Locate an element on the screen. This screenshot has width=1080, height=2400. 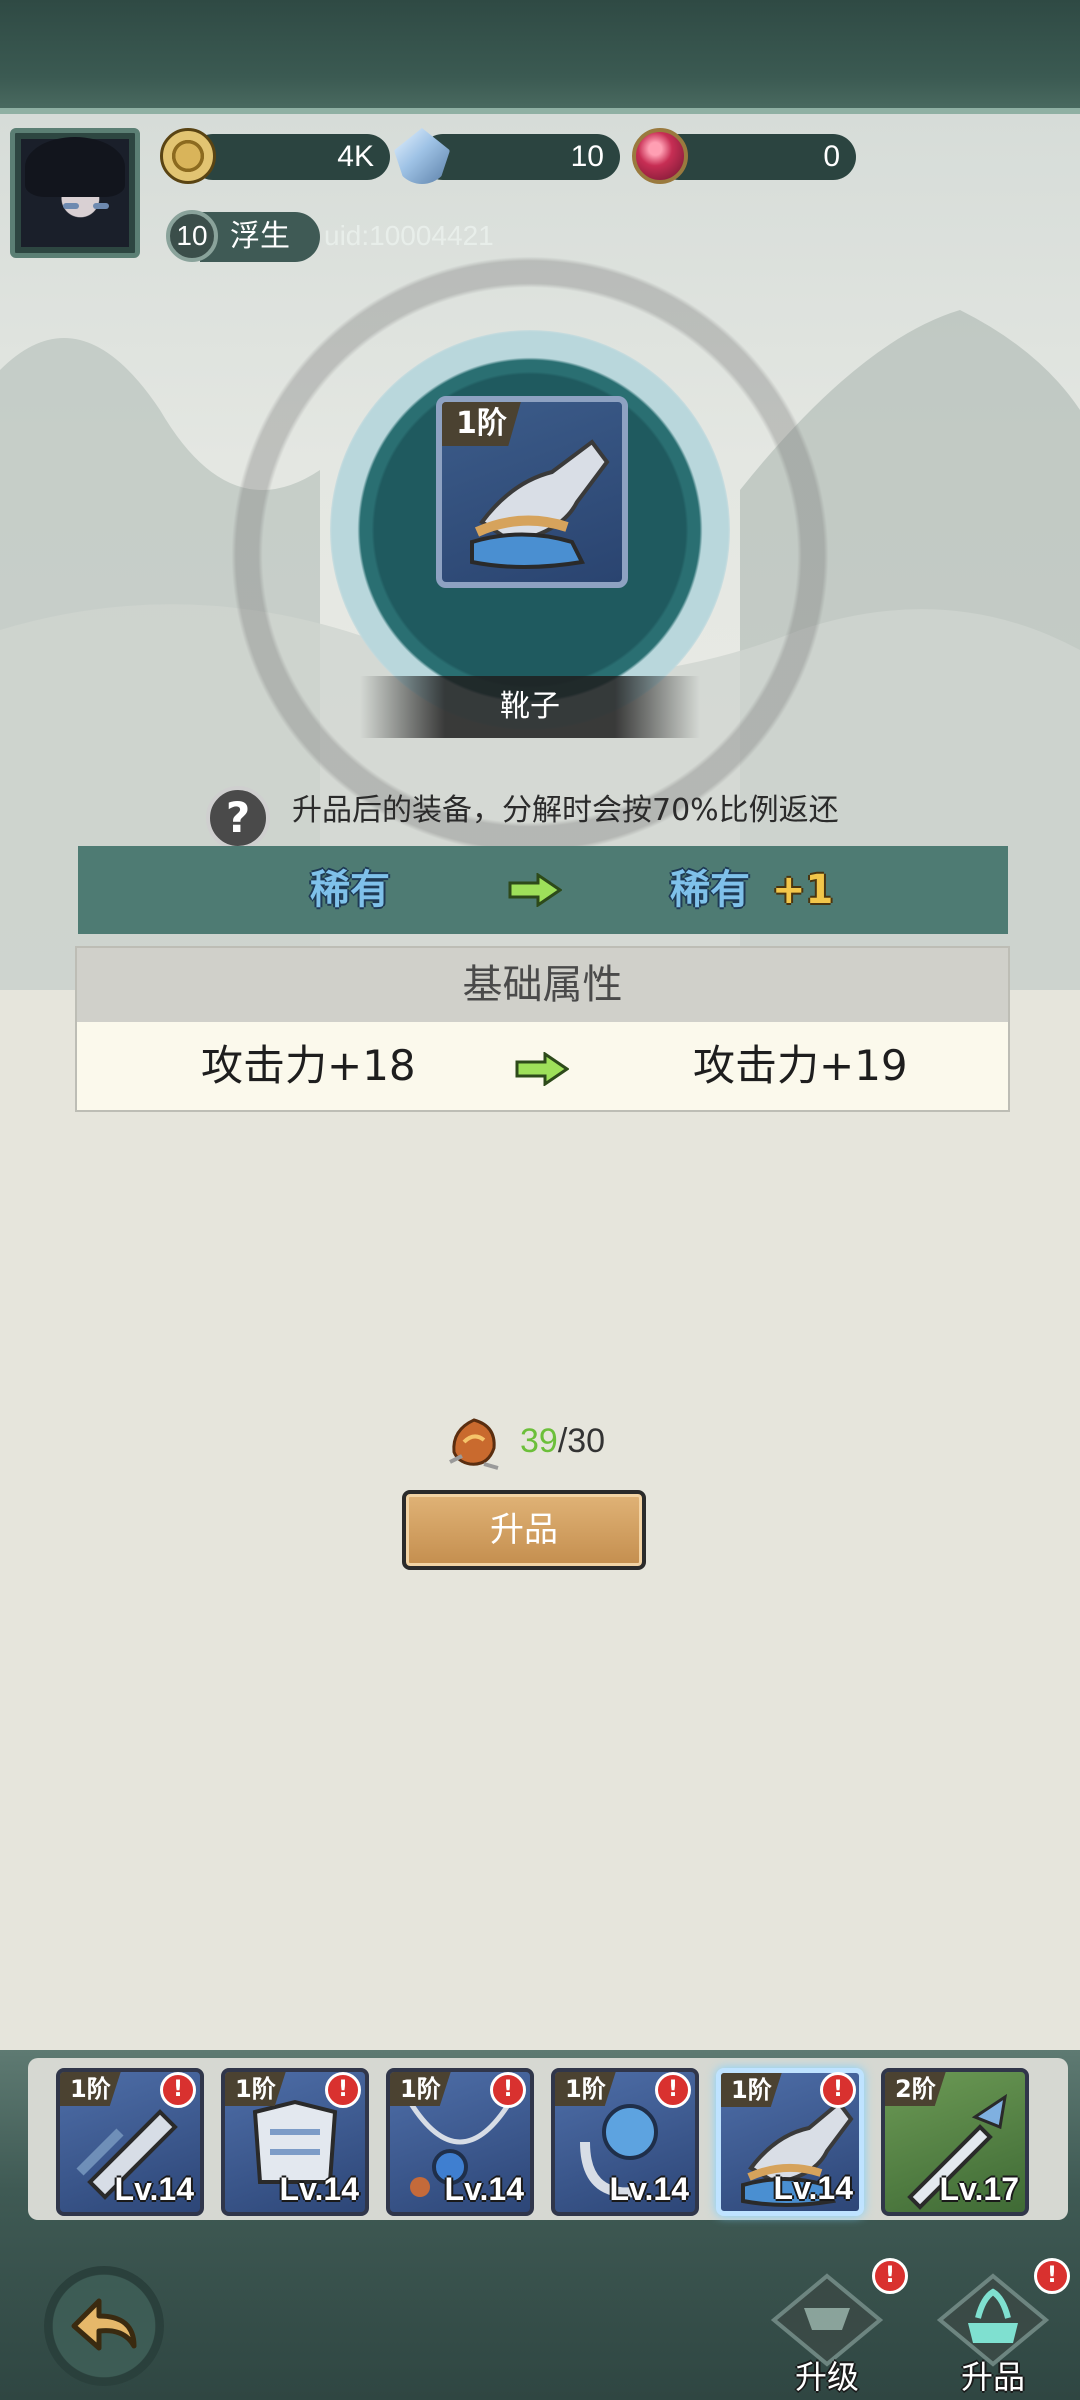
attribute-row: 攻击力+18 攻击力+19 is located at coordinates (542, 1066).